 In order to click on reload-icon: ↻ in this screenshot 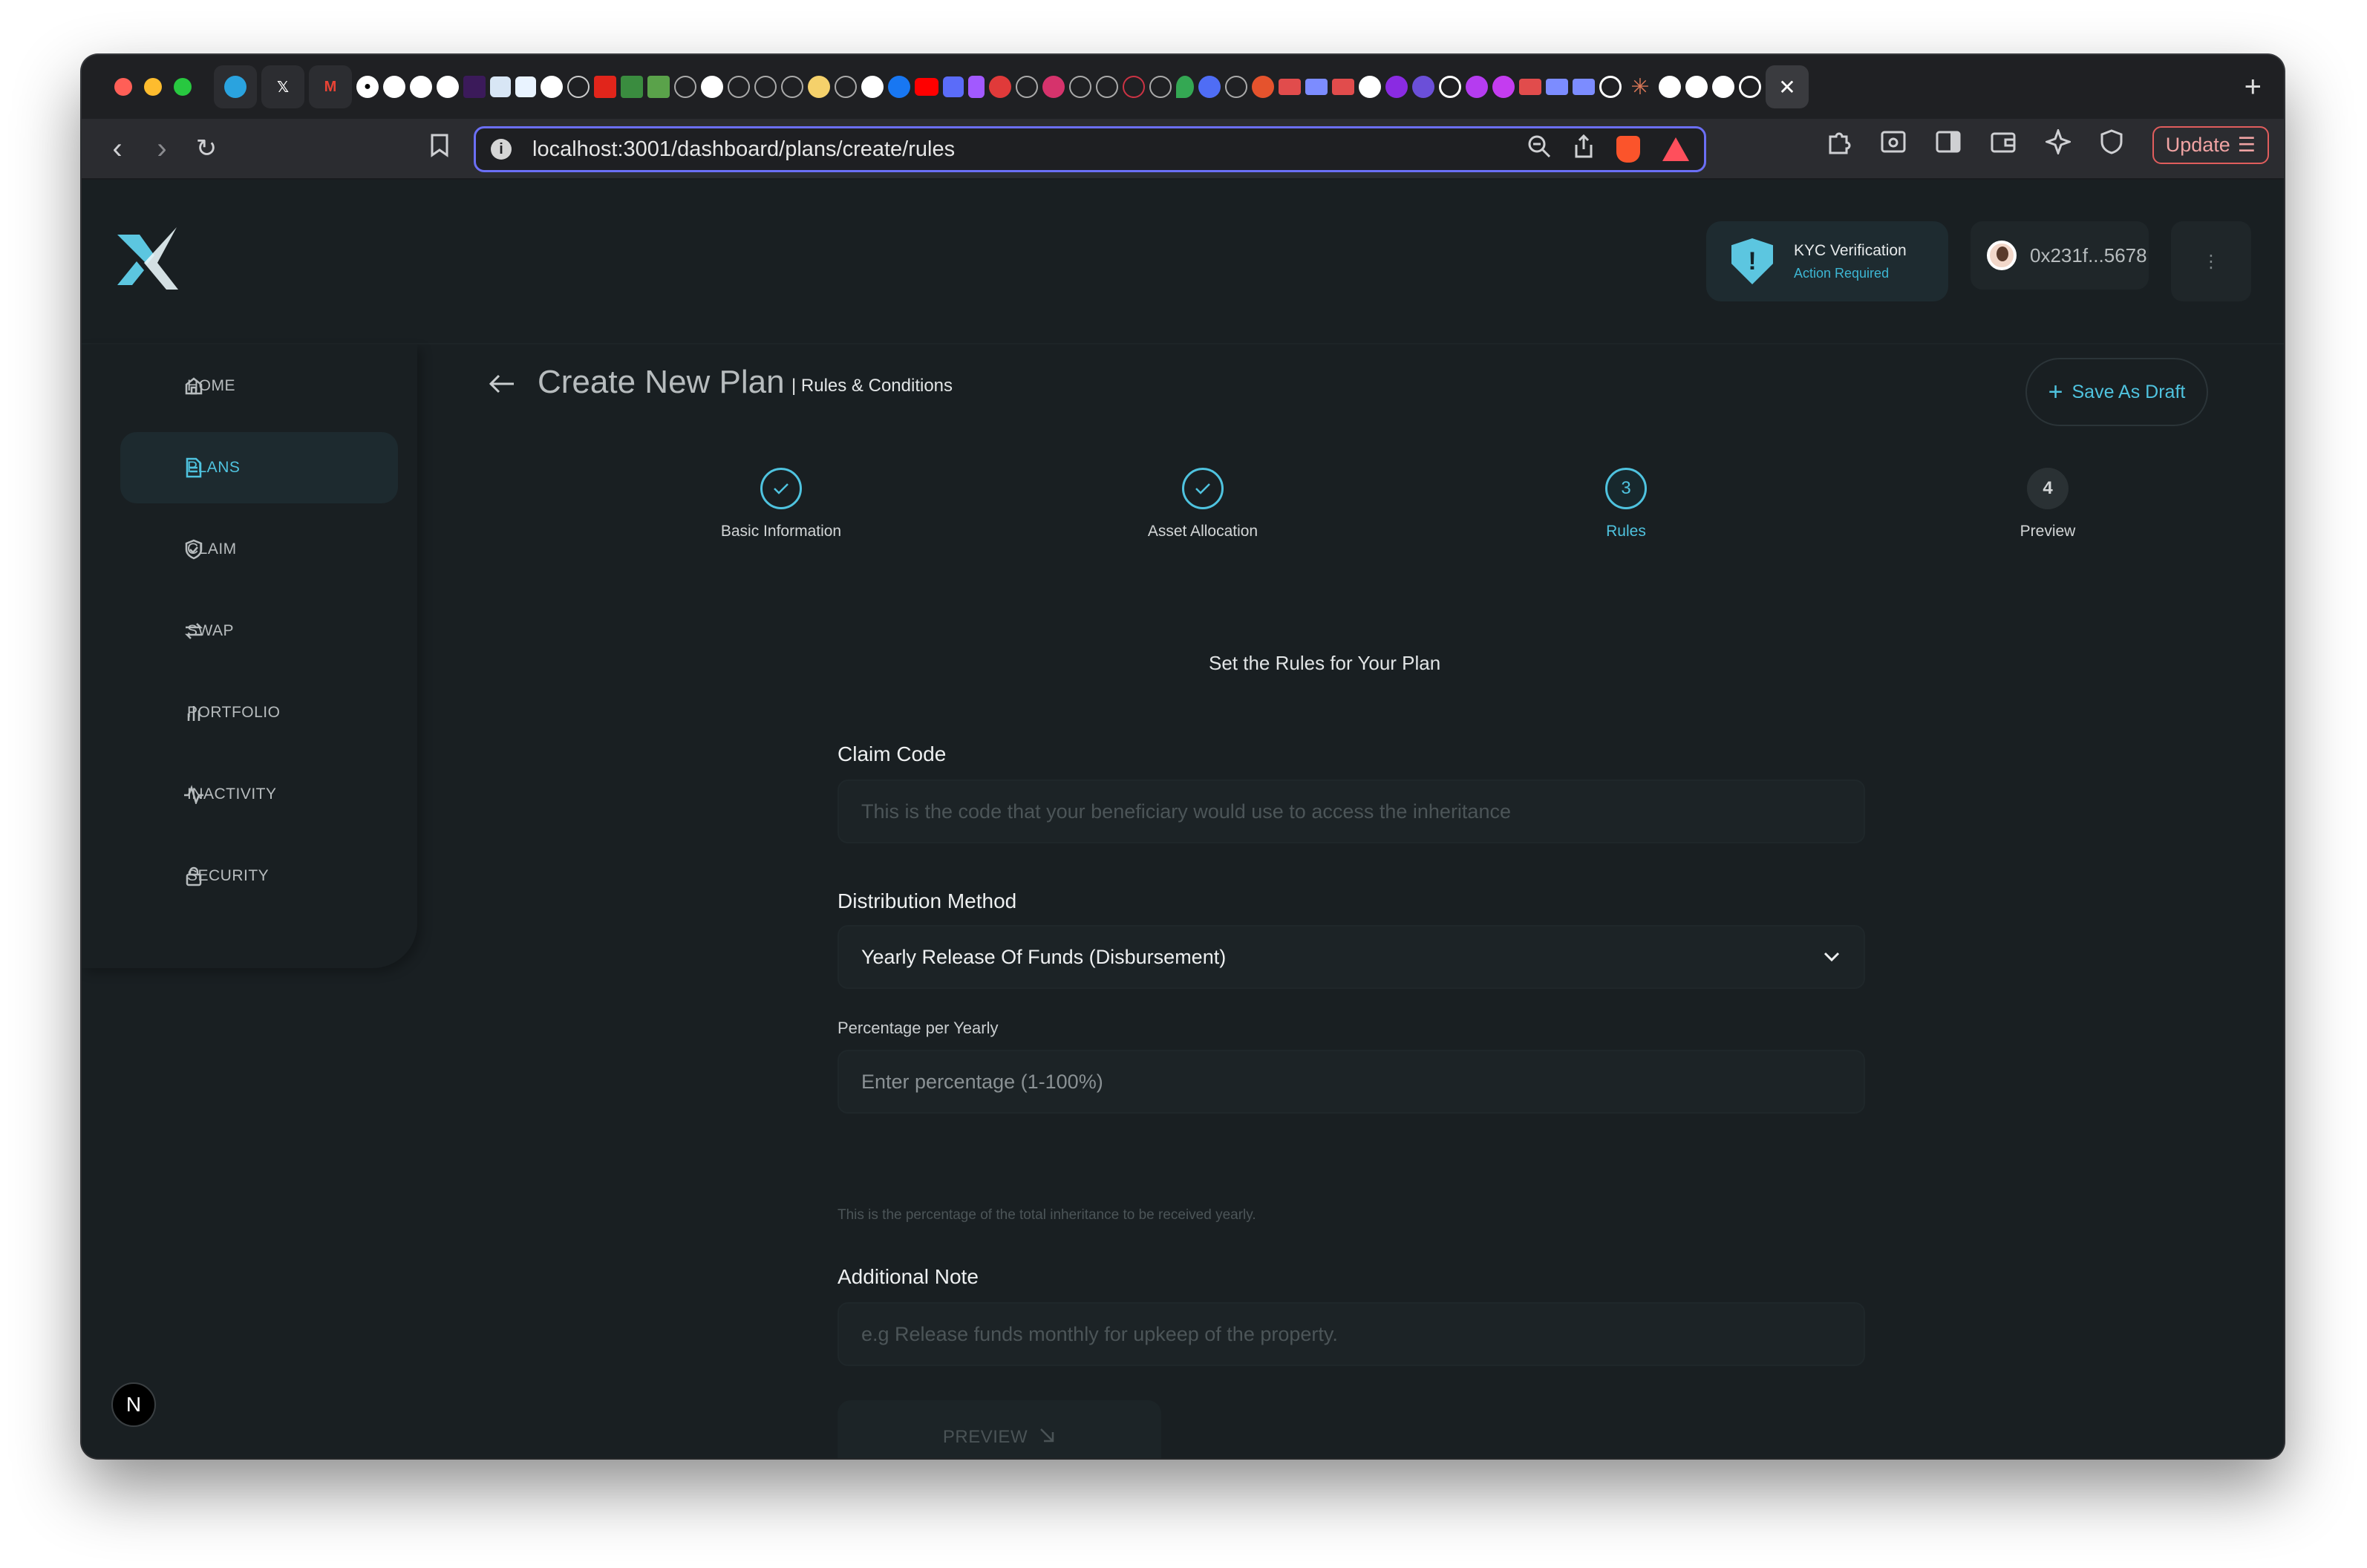, I will do `click(206, 148)`.